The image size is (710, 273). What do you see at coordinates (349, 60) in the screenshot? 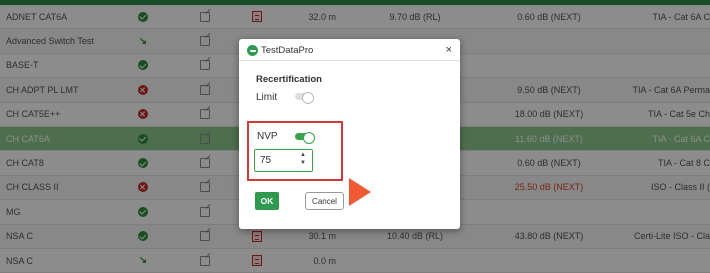
I see `title-divider` at bounding box center [349, 60].